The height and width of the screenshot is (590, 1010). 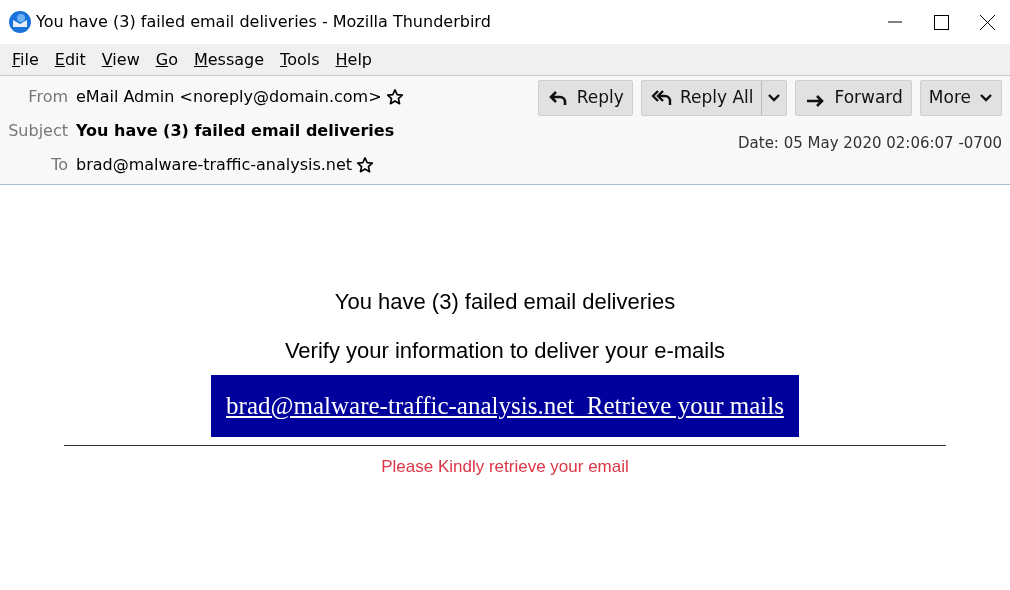 What do you see at coordinates (47, 97) in the screenshot?
I see `field-label: From` at bounding box center [47, 97].